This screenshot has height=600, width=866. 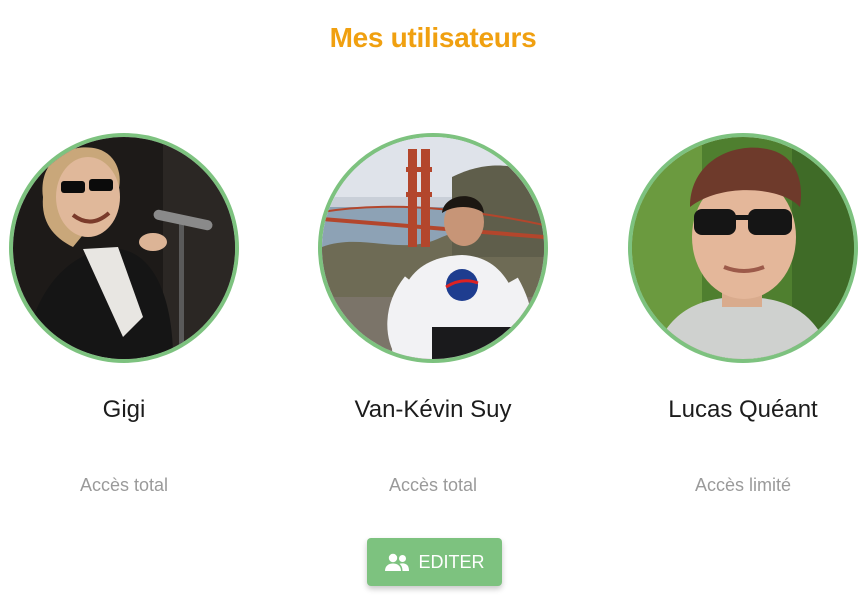 I want to click on user-name: Van-Kévin Suy, so click(x=433, y=409).